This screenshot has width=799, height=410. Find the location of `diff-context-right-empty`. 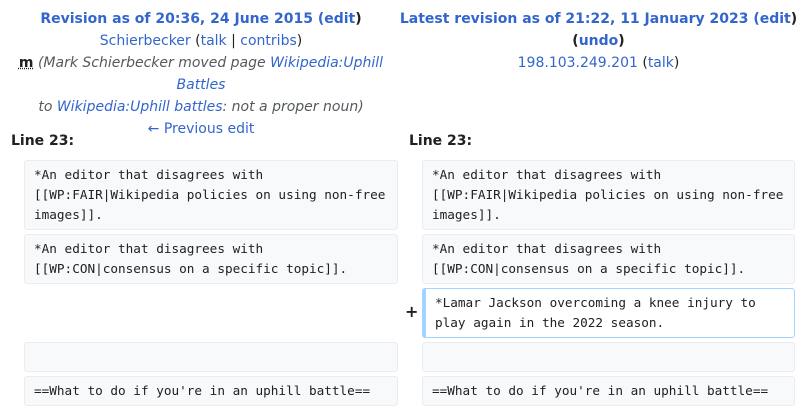

diff-context-right-empty is located at coordinates (608, 357).